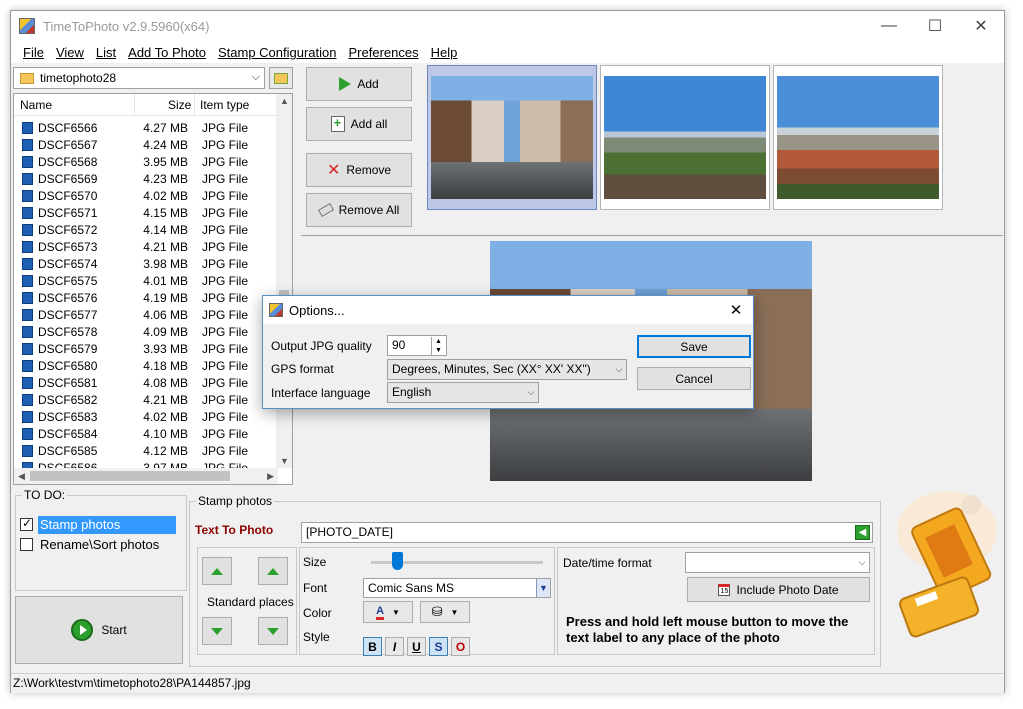 The width and height of the screenshot is (1023, 709). I want to click on thumbnail-street, so click(512, 137).